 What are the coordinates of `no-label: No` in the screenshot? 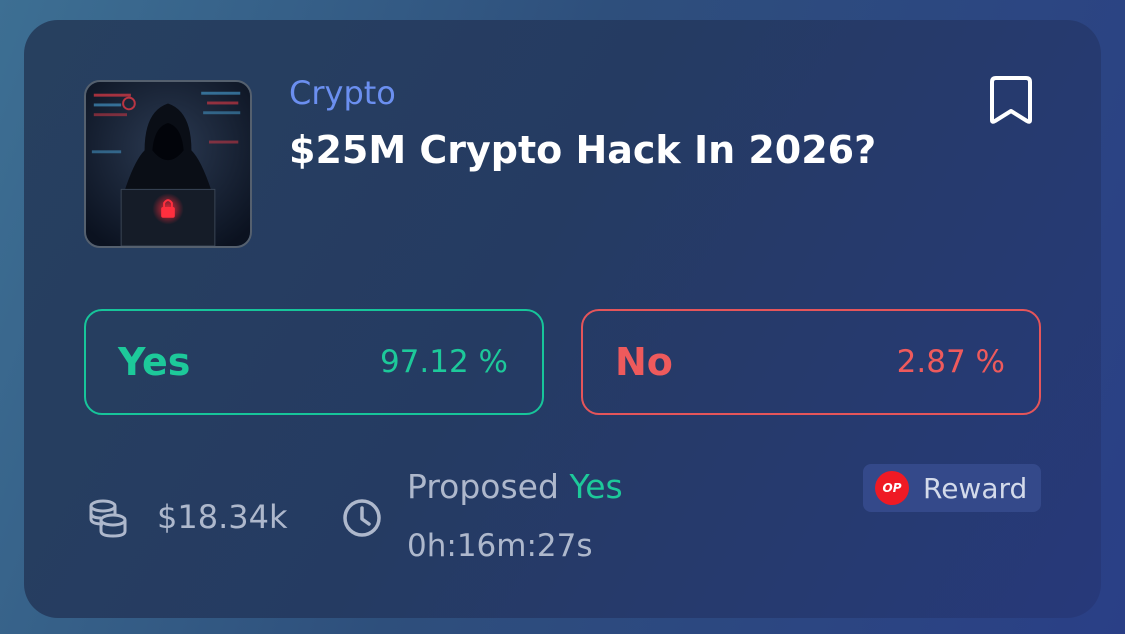 It's located at (644, 362).